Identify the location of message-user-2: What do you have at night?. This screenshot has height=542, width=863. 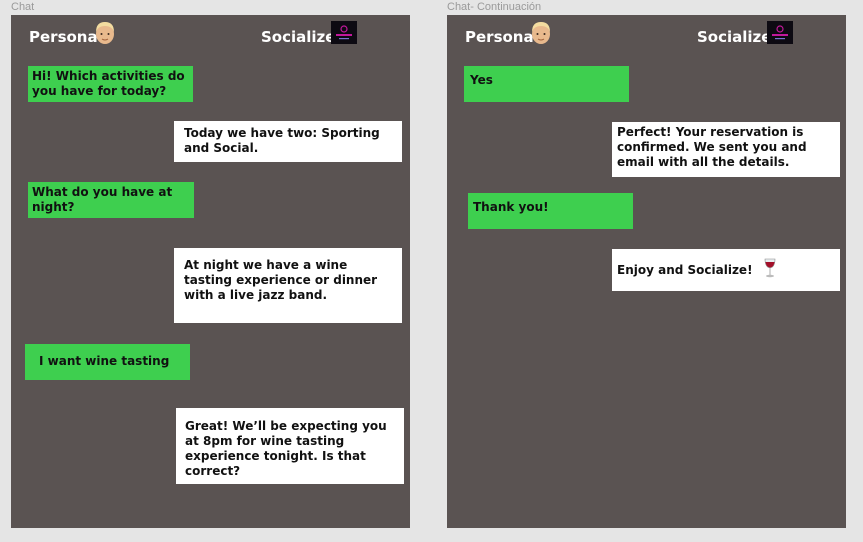
(111, 200).